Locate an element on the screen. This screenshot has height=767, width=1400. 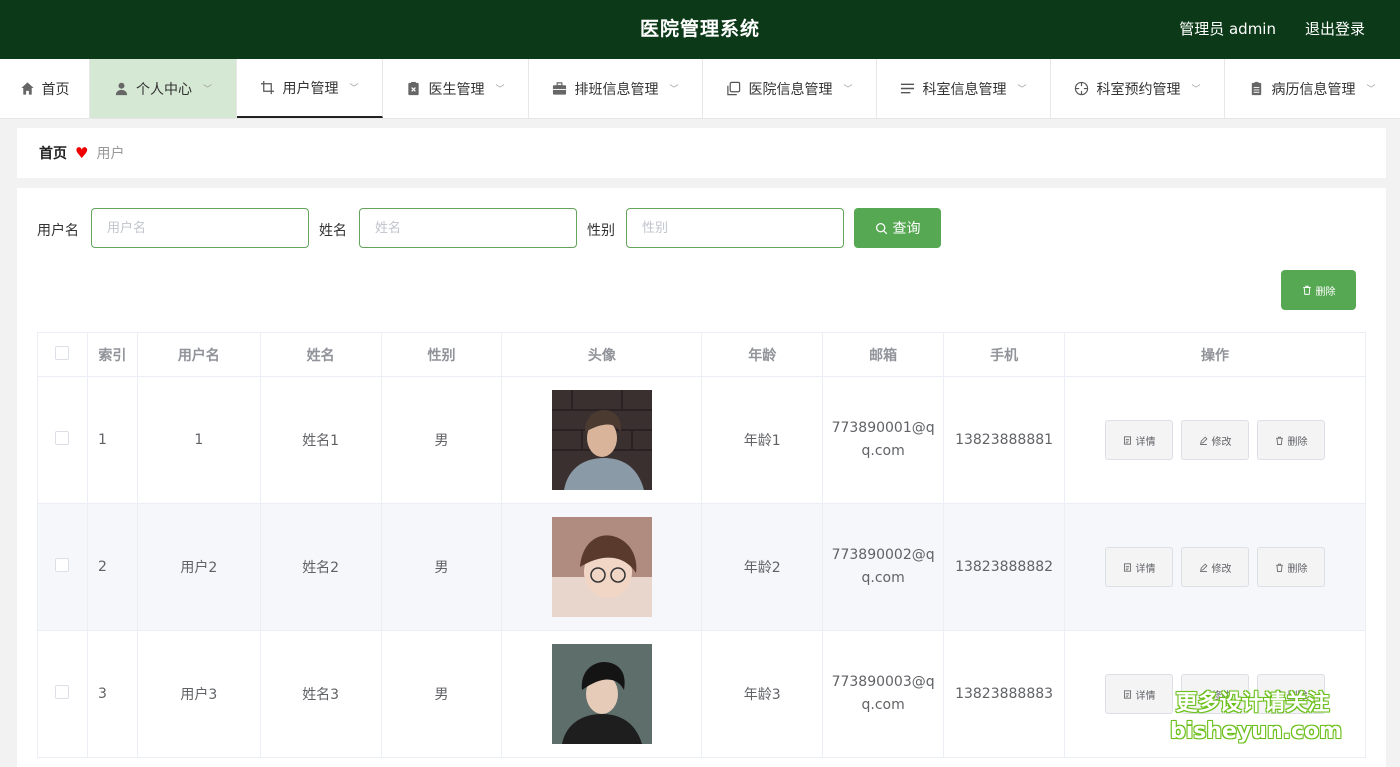
phone-cell: 13823888881 is located at coordinates (1004, 440).